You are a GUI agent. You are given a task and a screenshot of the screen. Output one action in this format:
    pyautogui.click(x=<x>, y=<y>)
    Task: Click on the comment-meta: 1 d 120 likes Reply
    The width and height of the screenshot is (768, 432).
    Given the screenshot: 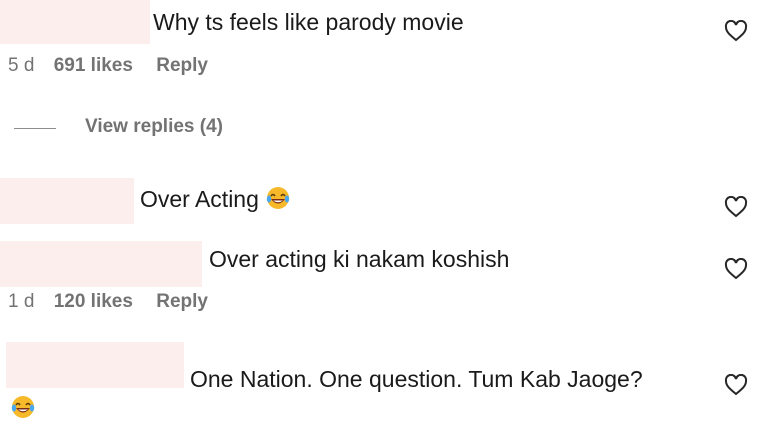 What is the action you would take?
    pyautogui.click(x=108, y=302)
    